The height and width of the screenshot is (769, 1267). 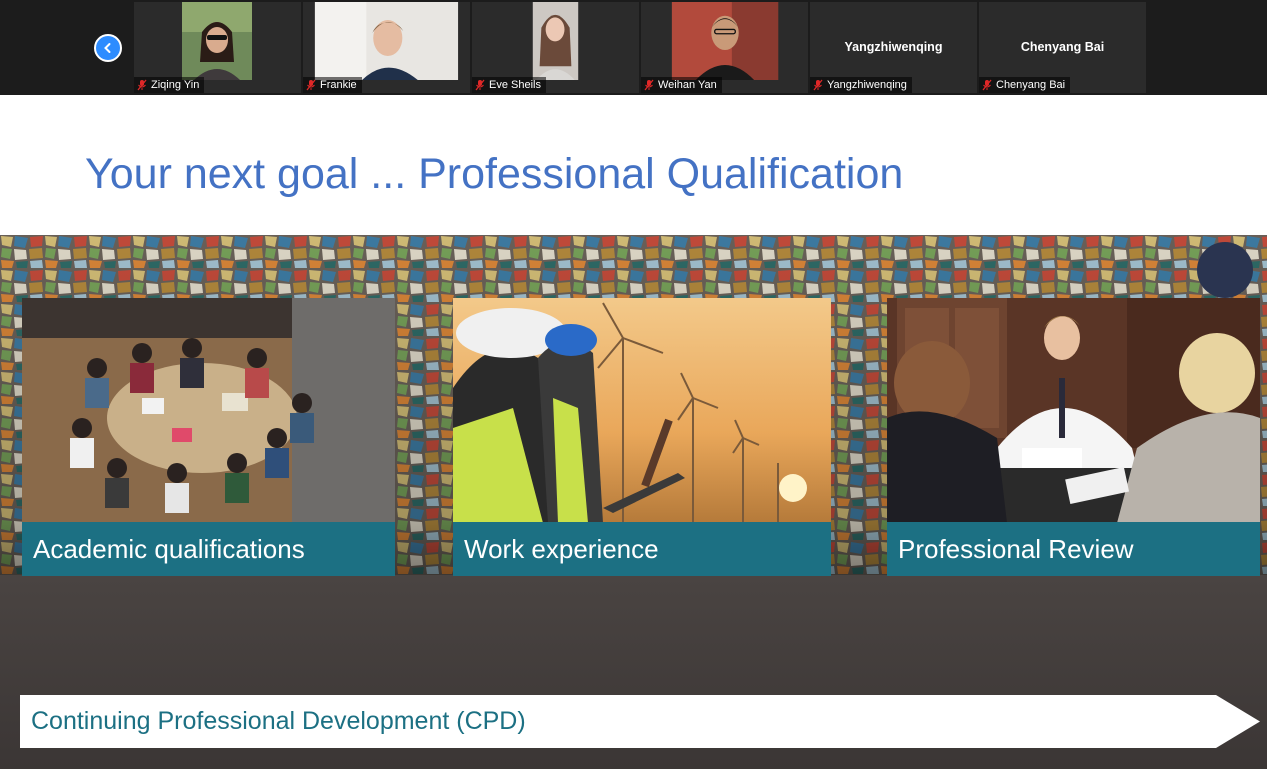 What do you see at coordinates (867, 85) in the screenshot?
I see `participant-name: Yangzhiwenqing` at bounding box center [867, 85].